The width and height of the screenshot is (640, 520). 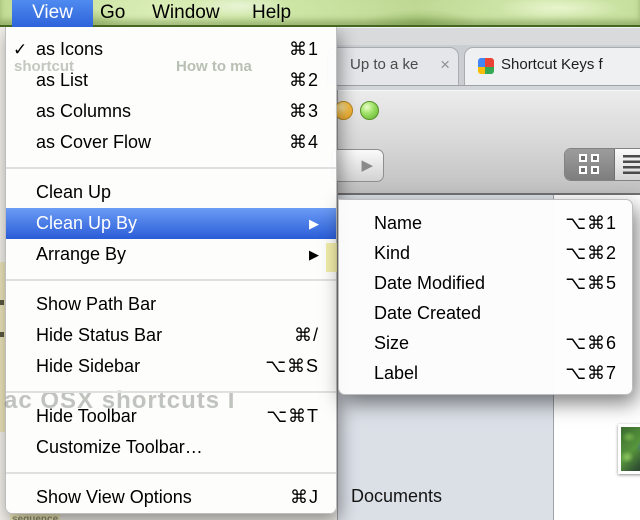 What do you see at coordinates (171, 335) in the screenshot?
I see `menu-item-hide-status-bar: Hide Status Bar ⌘/` at bounding box center [171, 335].